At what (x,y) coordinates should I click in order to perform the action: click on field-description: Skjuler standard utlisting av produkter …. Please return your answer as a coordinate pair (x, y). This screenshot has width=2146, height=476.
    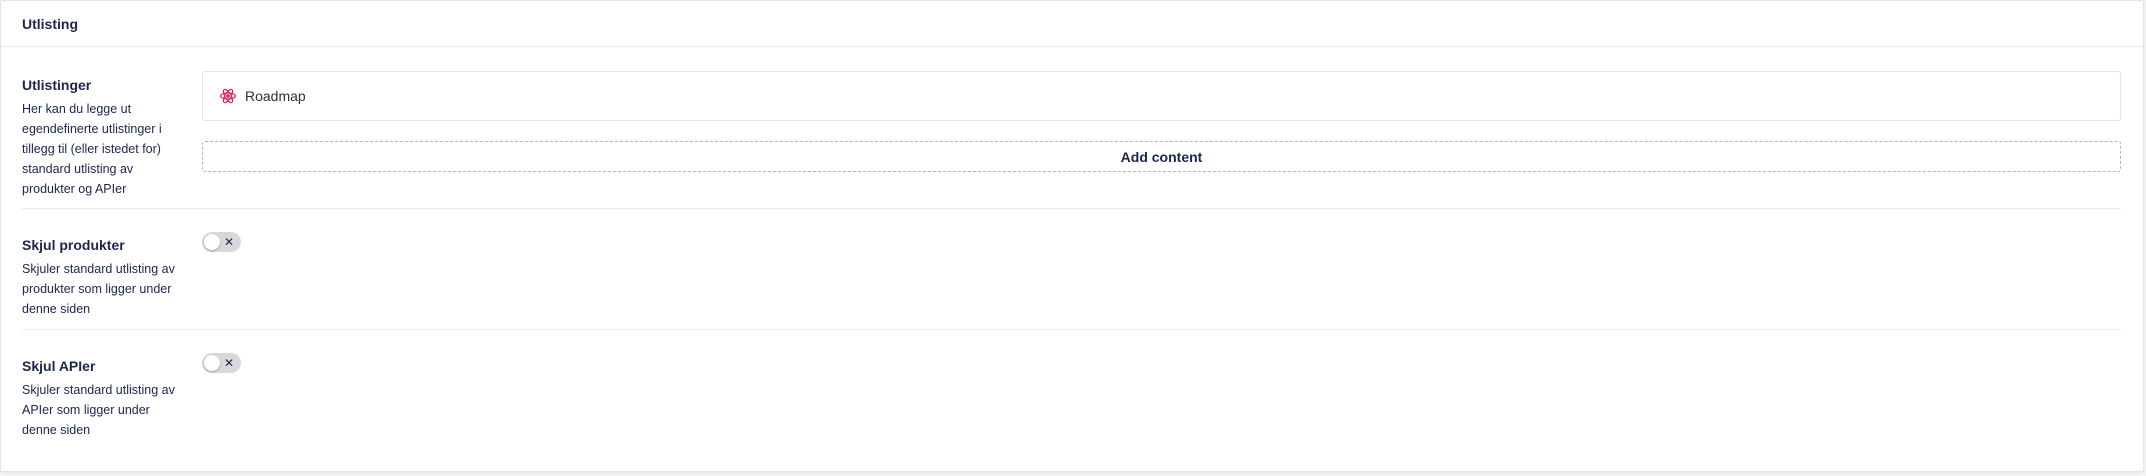
    Looking at the image, I should click on (98, 289).